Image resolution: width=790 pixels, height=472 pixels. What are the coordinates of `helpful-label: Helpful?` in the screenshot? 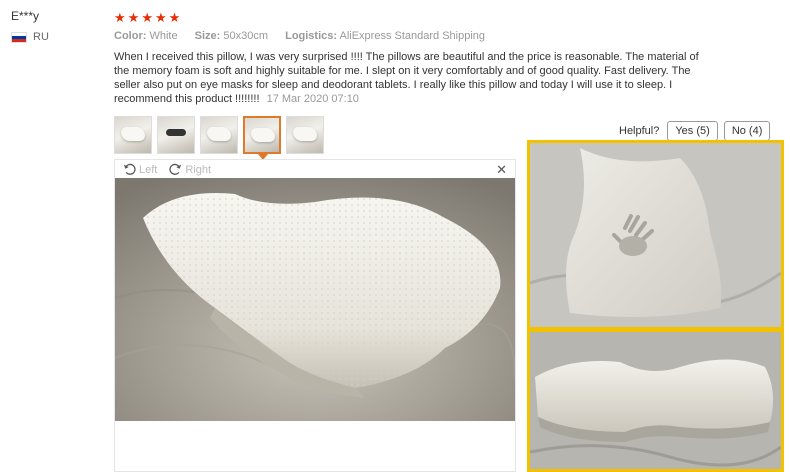 It's located at (639, 131).